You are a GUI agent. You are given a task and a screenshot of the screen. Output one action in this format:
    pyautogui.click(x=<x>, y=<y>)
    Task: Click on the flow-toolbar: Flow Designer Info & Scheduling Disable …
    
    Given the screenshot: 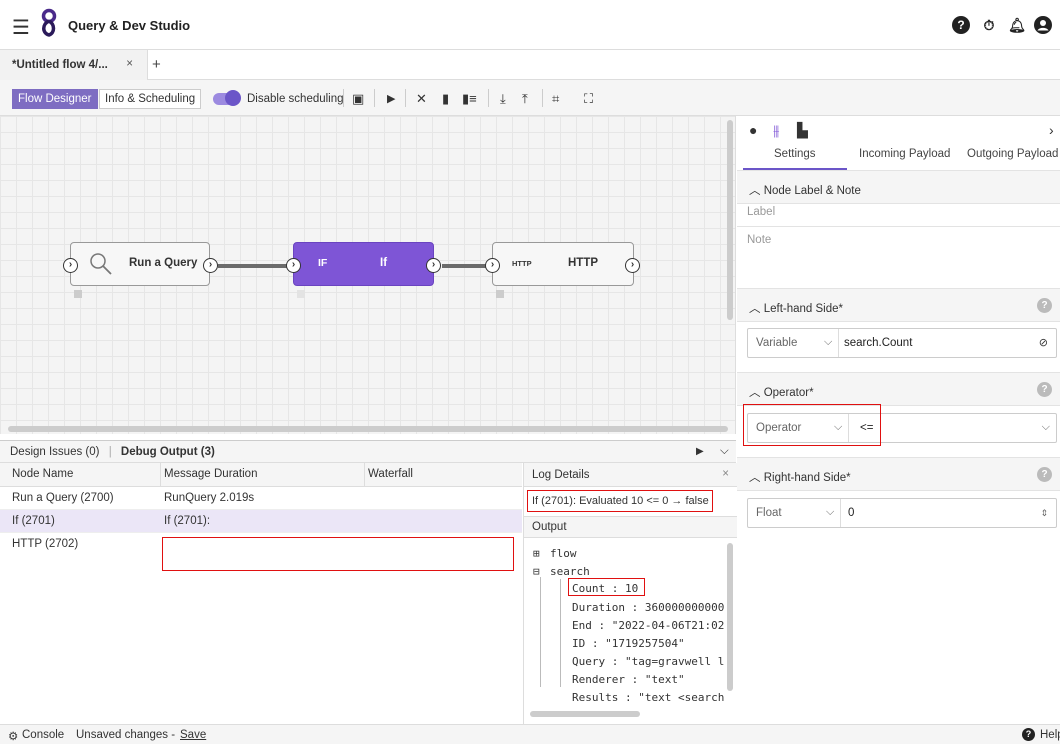 What is the action you would take?
    pyautogui.click(x=530, y=98)
    